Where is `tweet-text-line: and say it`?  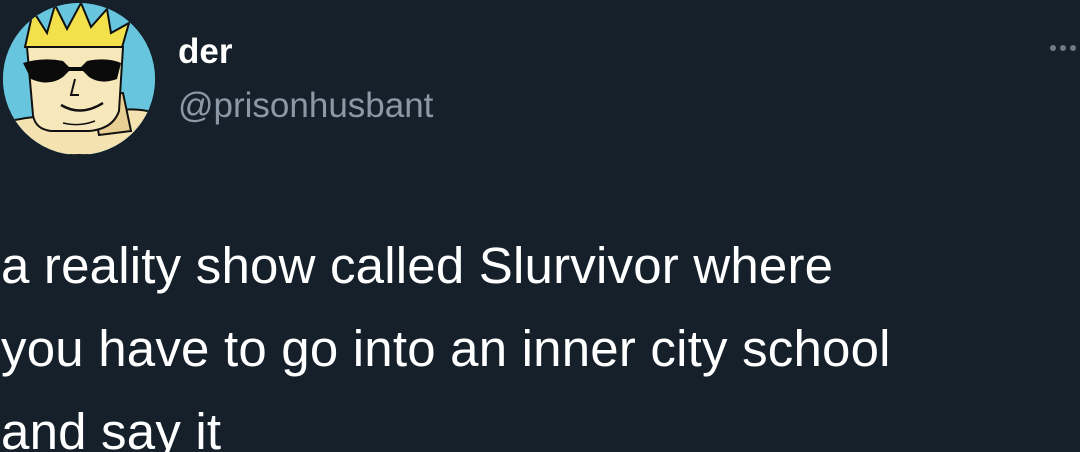 tweet-text-line: and say it is located at coordinates (111, 427).